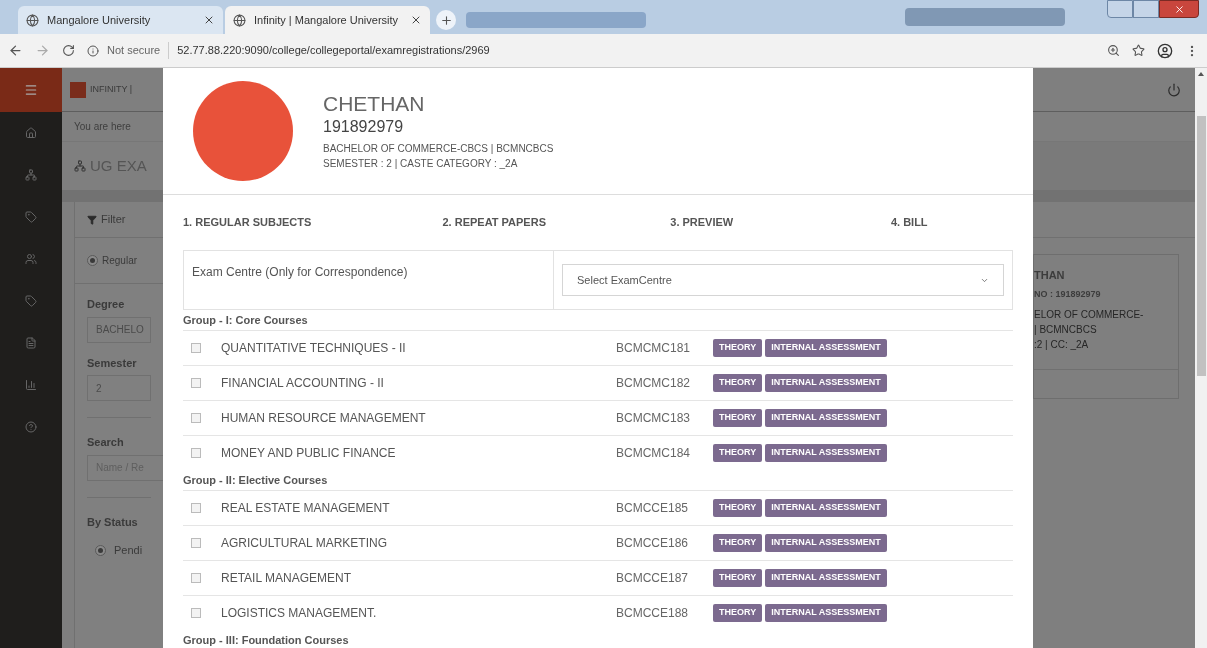 The image size is (1207, 648). Describe the element at coordinates (256, 480) in the screenshot. I see `group-title: Group - II: Elective Courses` at that location.